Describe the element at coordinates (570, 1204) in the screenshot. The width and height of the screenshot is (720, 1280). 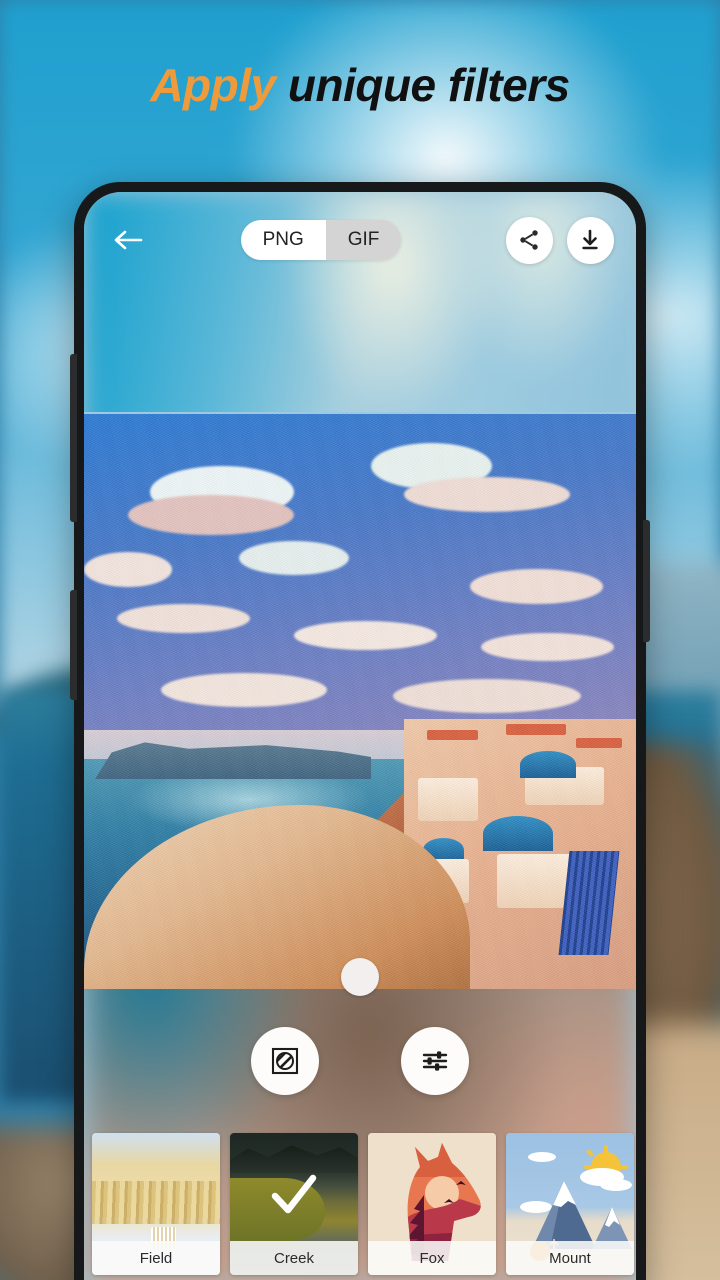
I see `filter-item-mount: Mount` at that location.